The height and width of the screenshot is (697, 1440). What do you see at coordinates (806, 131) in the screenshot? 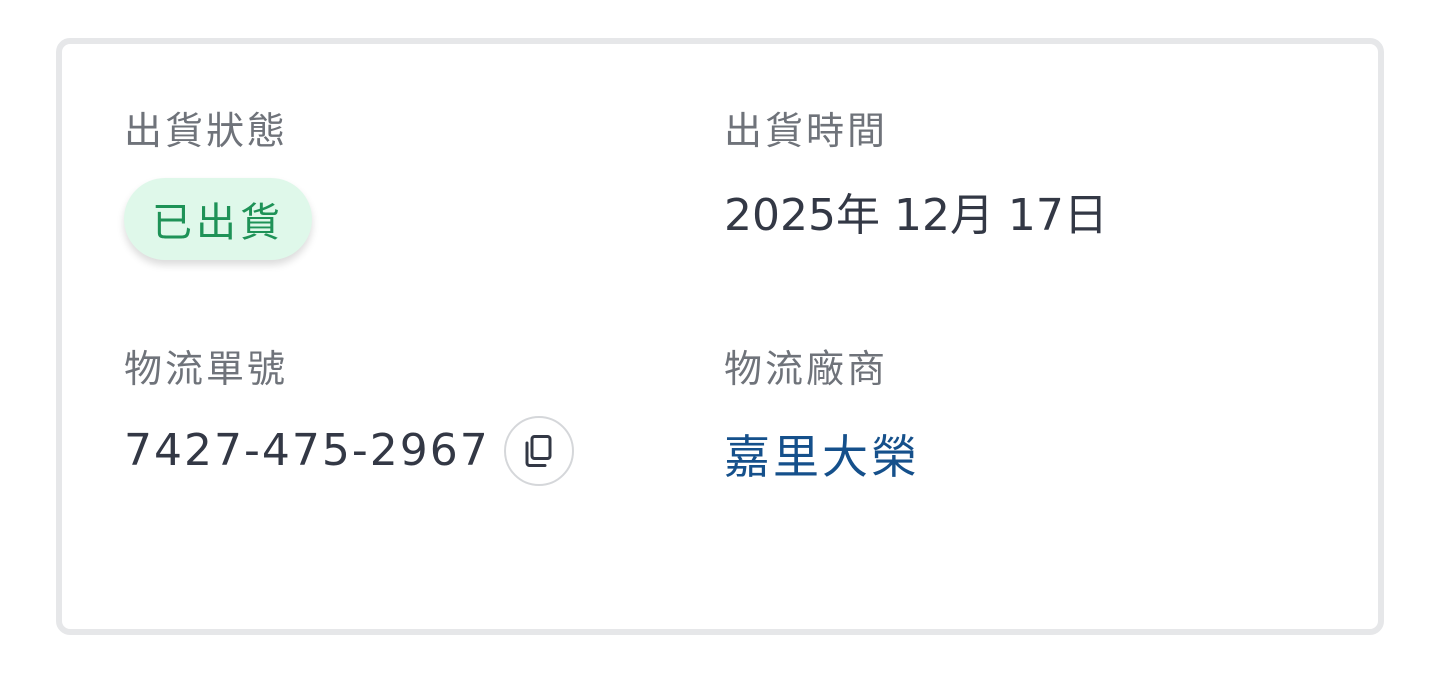
I see `shipping-time-label: 出貨時間` at bounding box center [806, 131].